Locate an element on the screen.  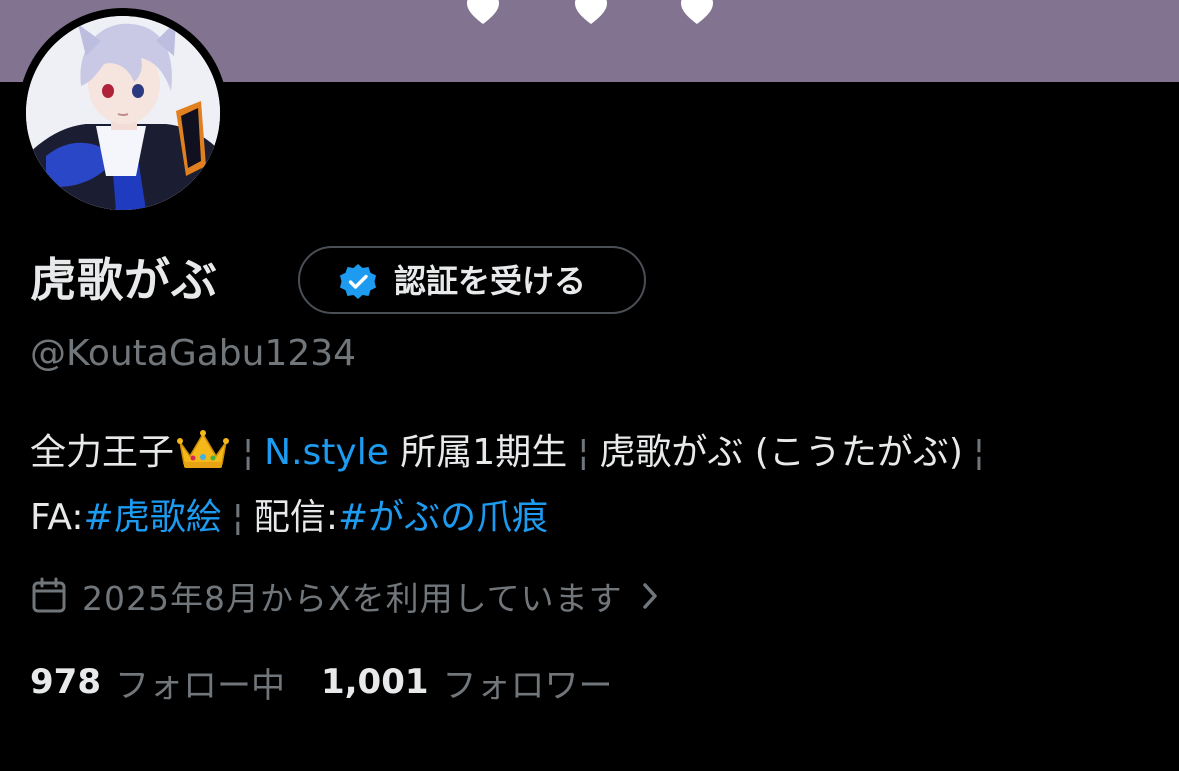
get-verified-label: 認証を受ける is located at coordinates (490, 281).